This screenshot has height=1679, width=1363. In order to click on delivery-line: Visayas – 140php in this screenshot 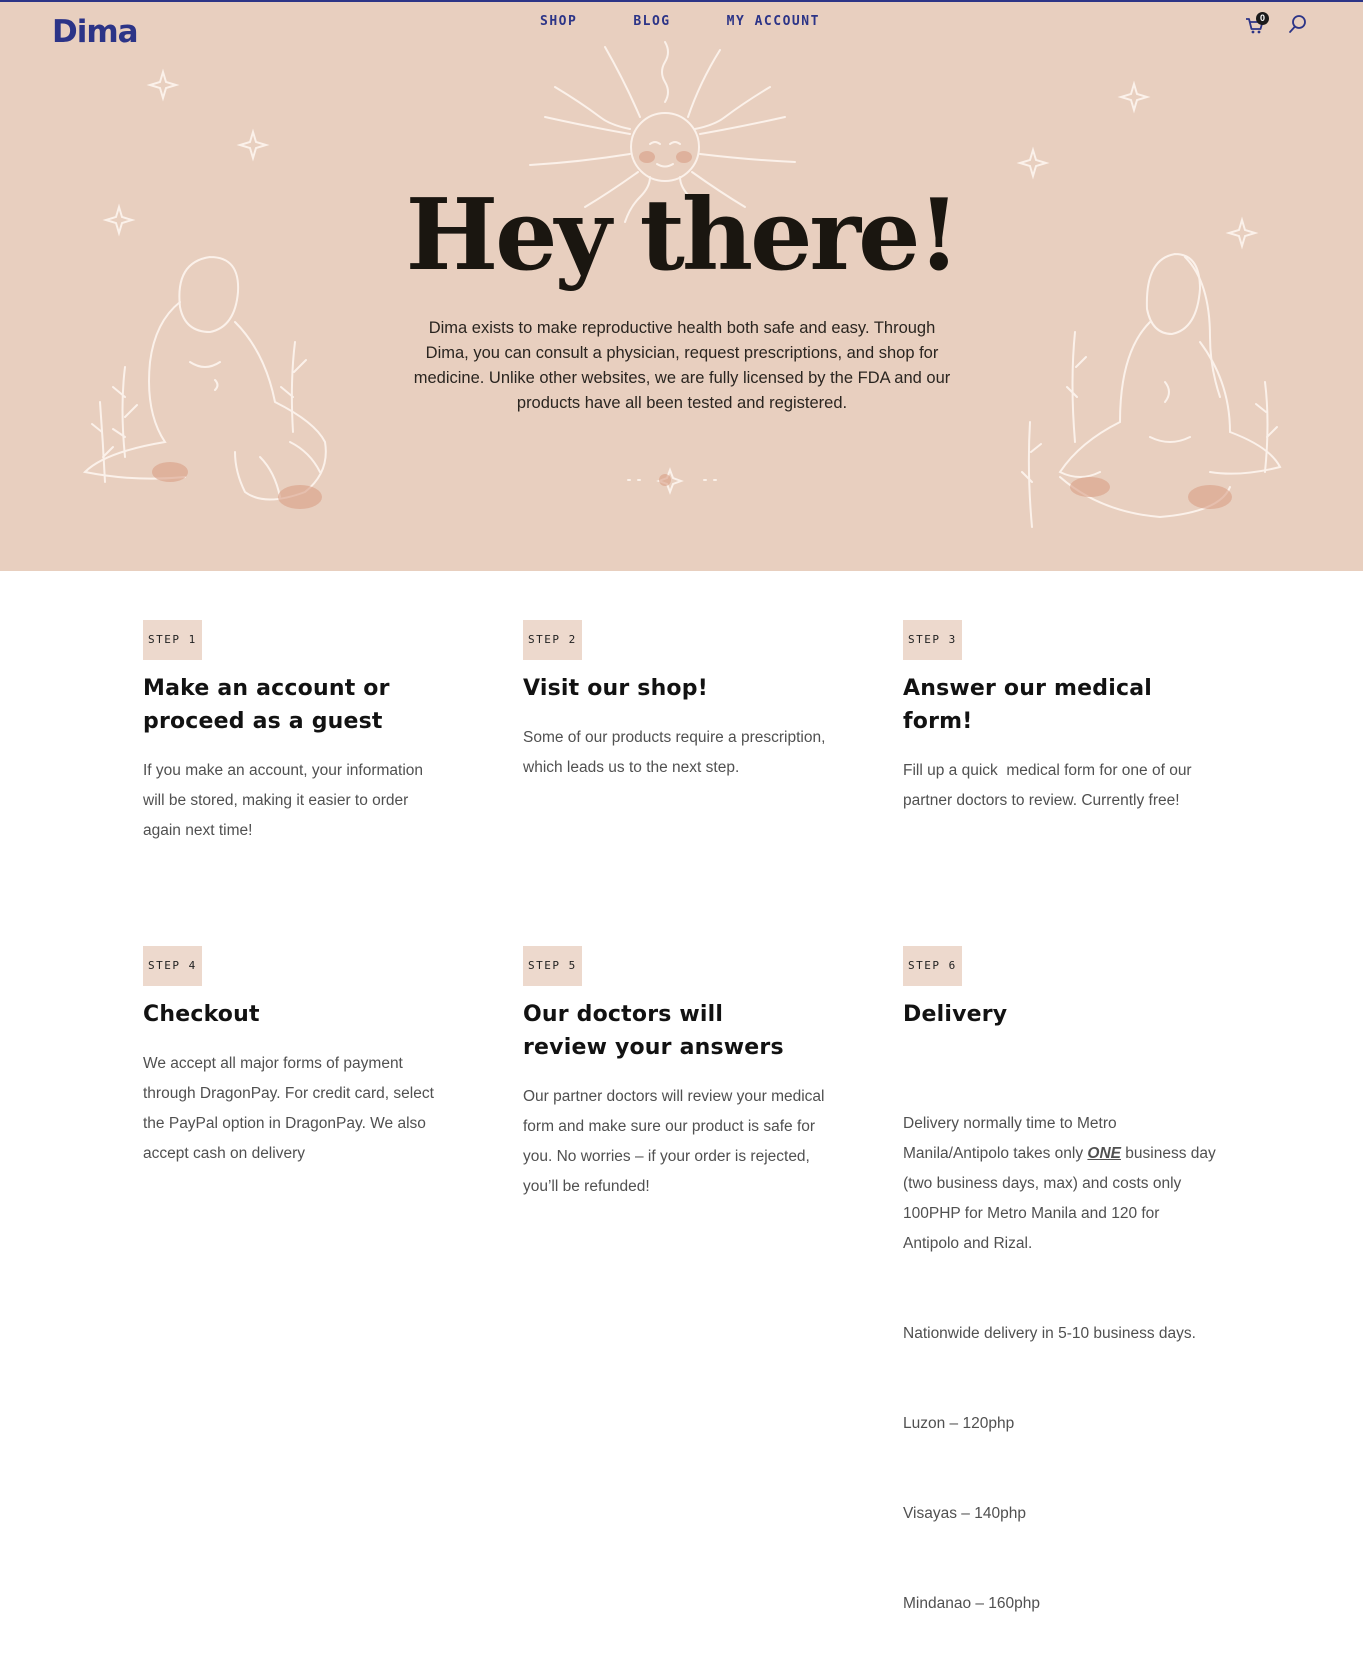, I will do `click(964, 1513)`.